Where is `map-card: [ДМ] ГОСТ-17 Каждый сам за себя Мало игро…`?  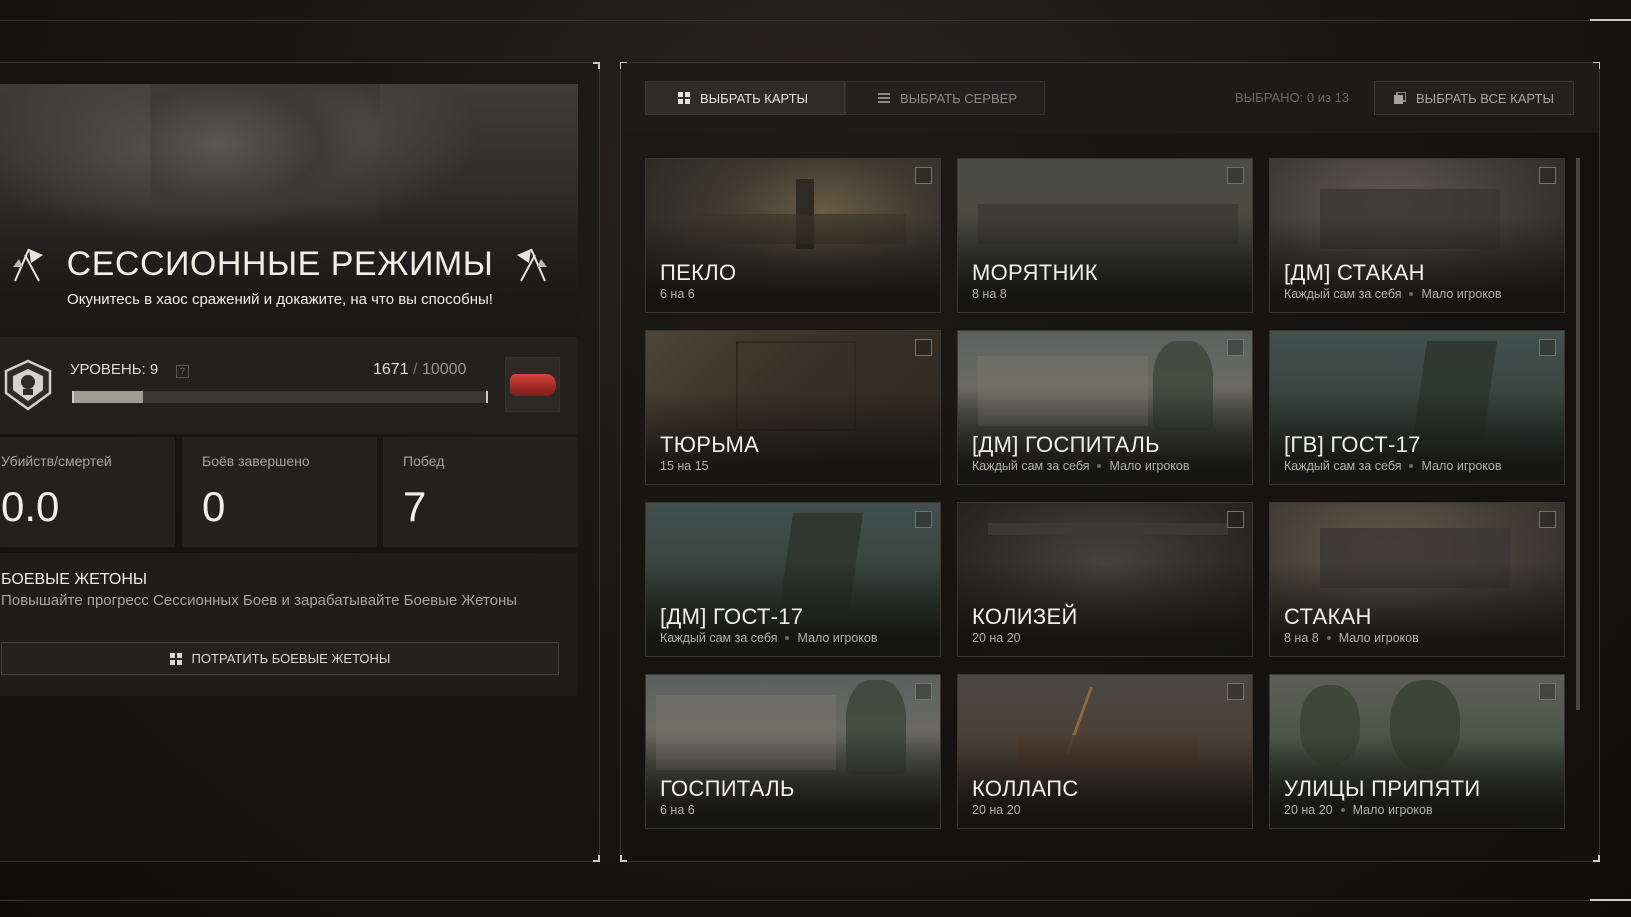
map-card: [ДМ] ГОСТ-17 Каждый сам за себя Мало игро… is located at coordinates (793, 579).